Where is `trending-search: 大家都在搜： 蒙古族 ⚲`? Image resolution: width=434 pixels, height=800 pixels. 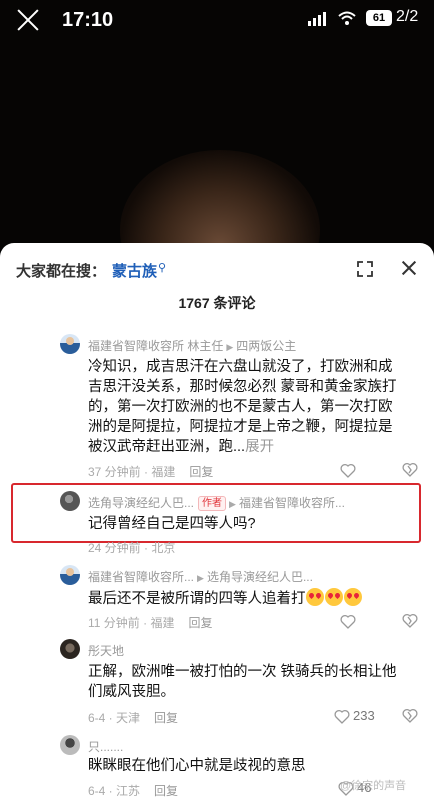
trending-search: 大家都在搜： 蒙古族 ⚲ is located at coordinates (91, 270).